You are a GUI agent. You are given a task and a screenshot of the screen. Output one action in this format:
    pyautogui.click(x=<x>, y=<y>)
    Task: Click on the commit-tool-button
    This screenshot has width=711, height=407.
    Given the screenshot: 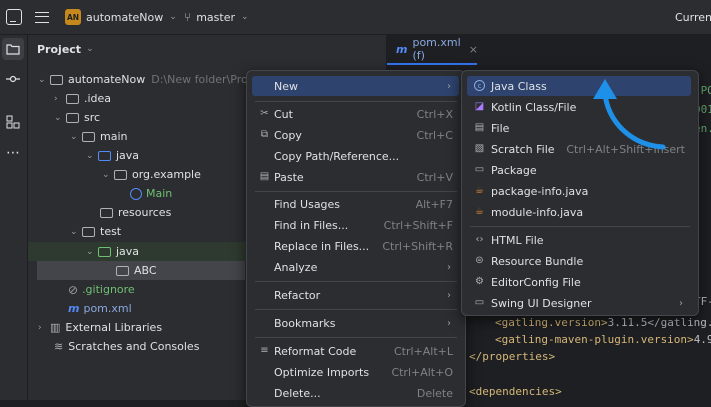 What is the action you would take?
    pyautogui.click(x=13, y=79)
    